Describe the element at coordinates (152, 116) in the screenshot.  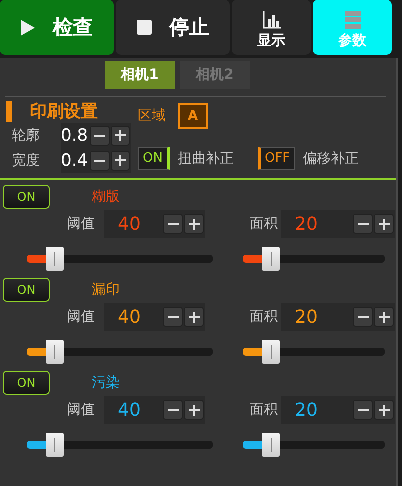
I see `region-label: 区域` at that location.